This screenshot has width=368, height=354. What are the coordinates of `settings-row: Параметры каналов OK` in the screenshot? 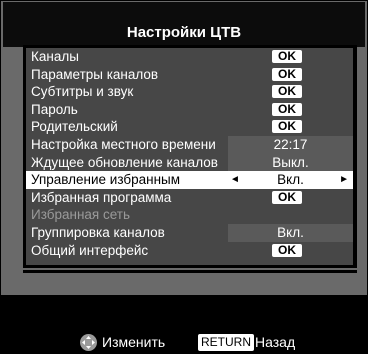 It's located at (189, 75).